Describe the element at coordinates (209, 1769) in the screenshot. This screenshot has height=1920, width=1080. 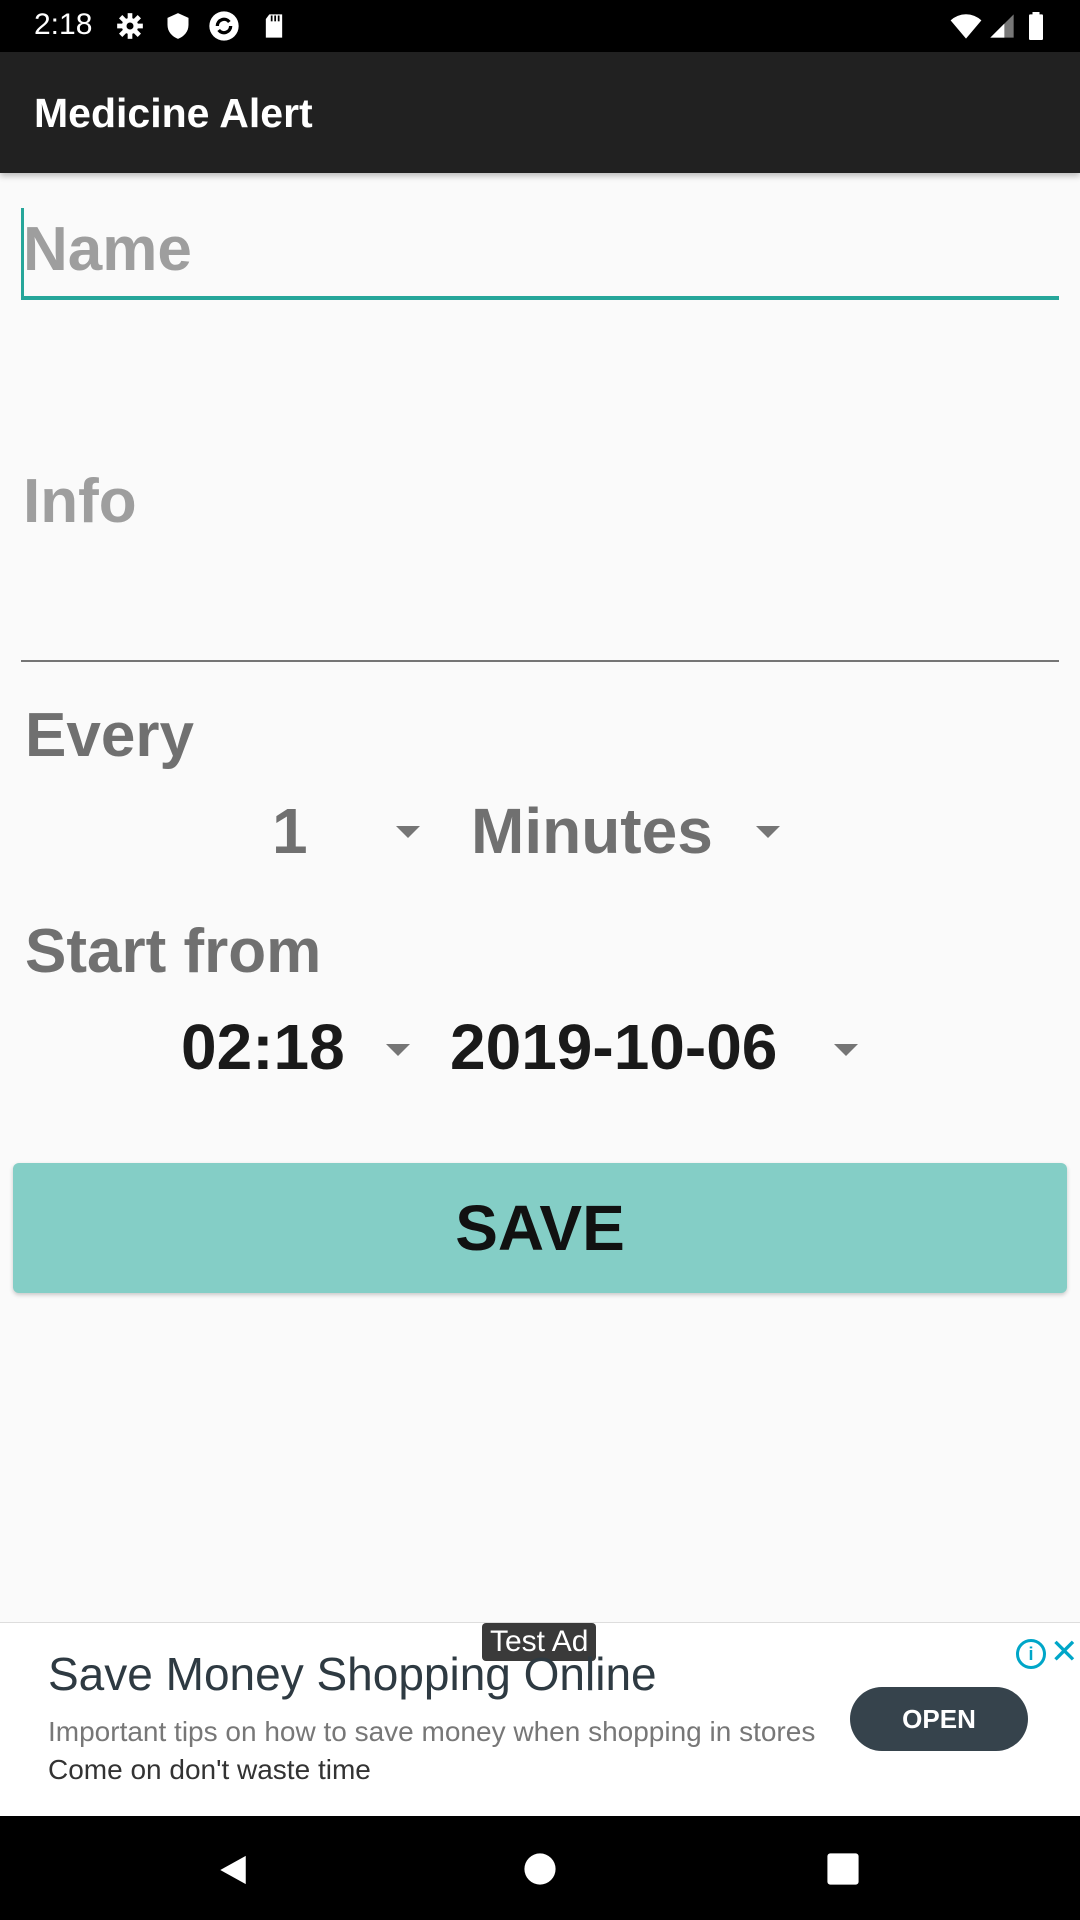
I see `ad-description-tail: Come on don't waste time` at that location.